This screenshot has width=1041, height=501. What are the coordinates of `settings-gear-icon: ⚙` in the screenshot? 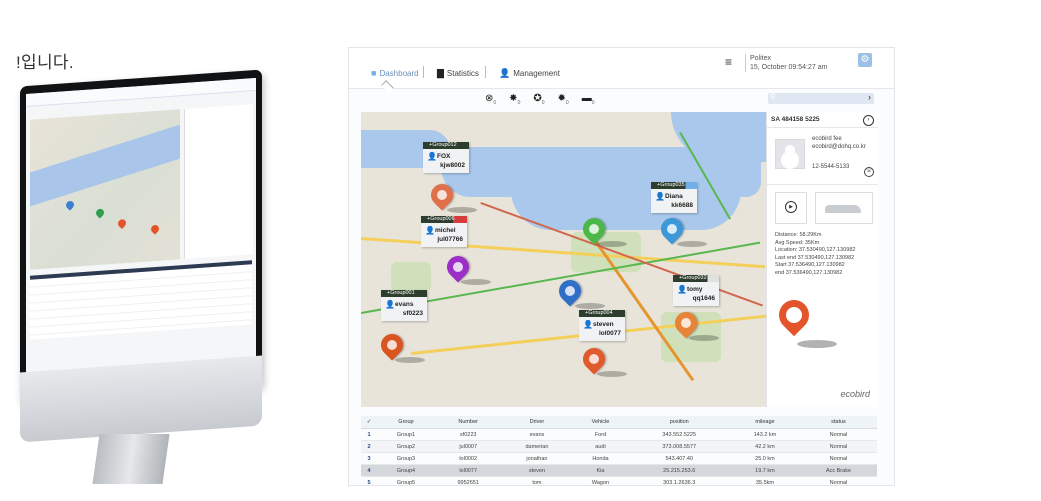 It's located at (865, 60).